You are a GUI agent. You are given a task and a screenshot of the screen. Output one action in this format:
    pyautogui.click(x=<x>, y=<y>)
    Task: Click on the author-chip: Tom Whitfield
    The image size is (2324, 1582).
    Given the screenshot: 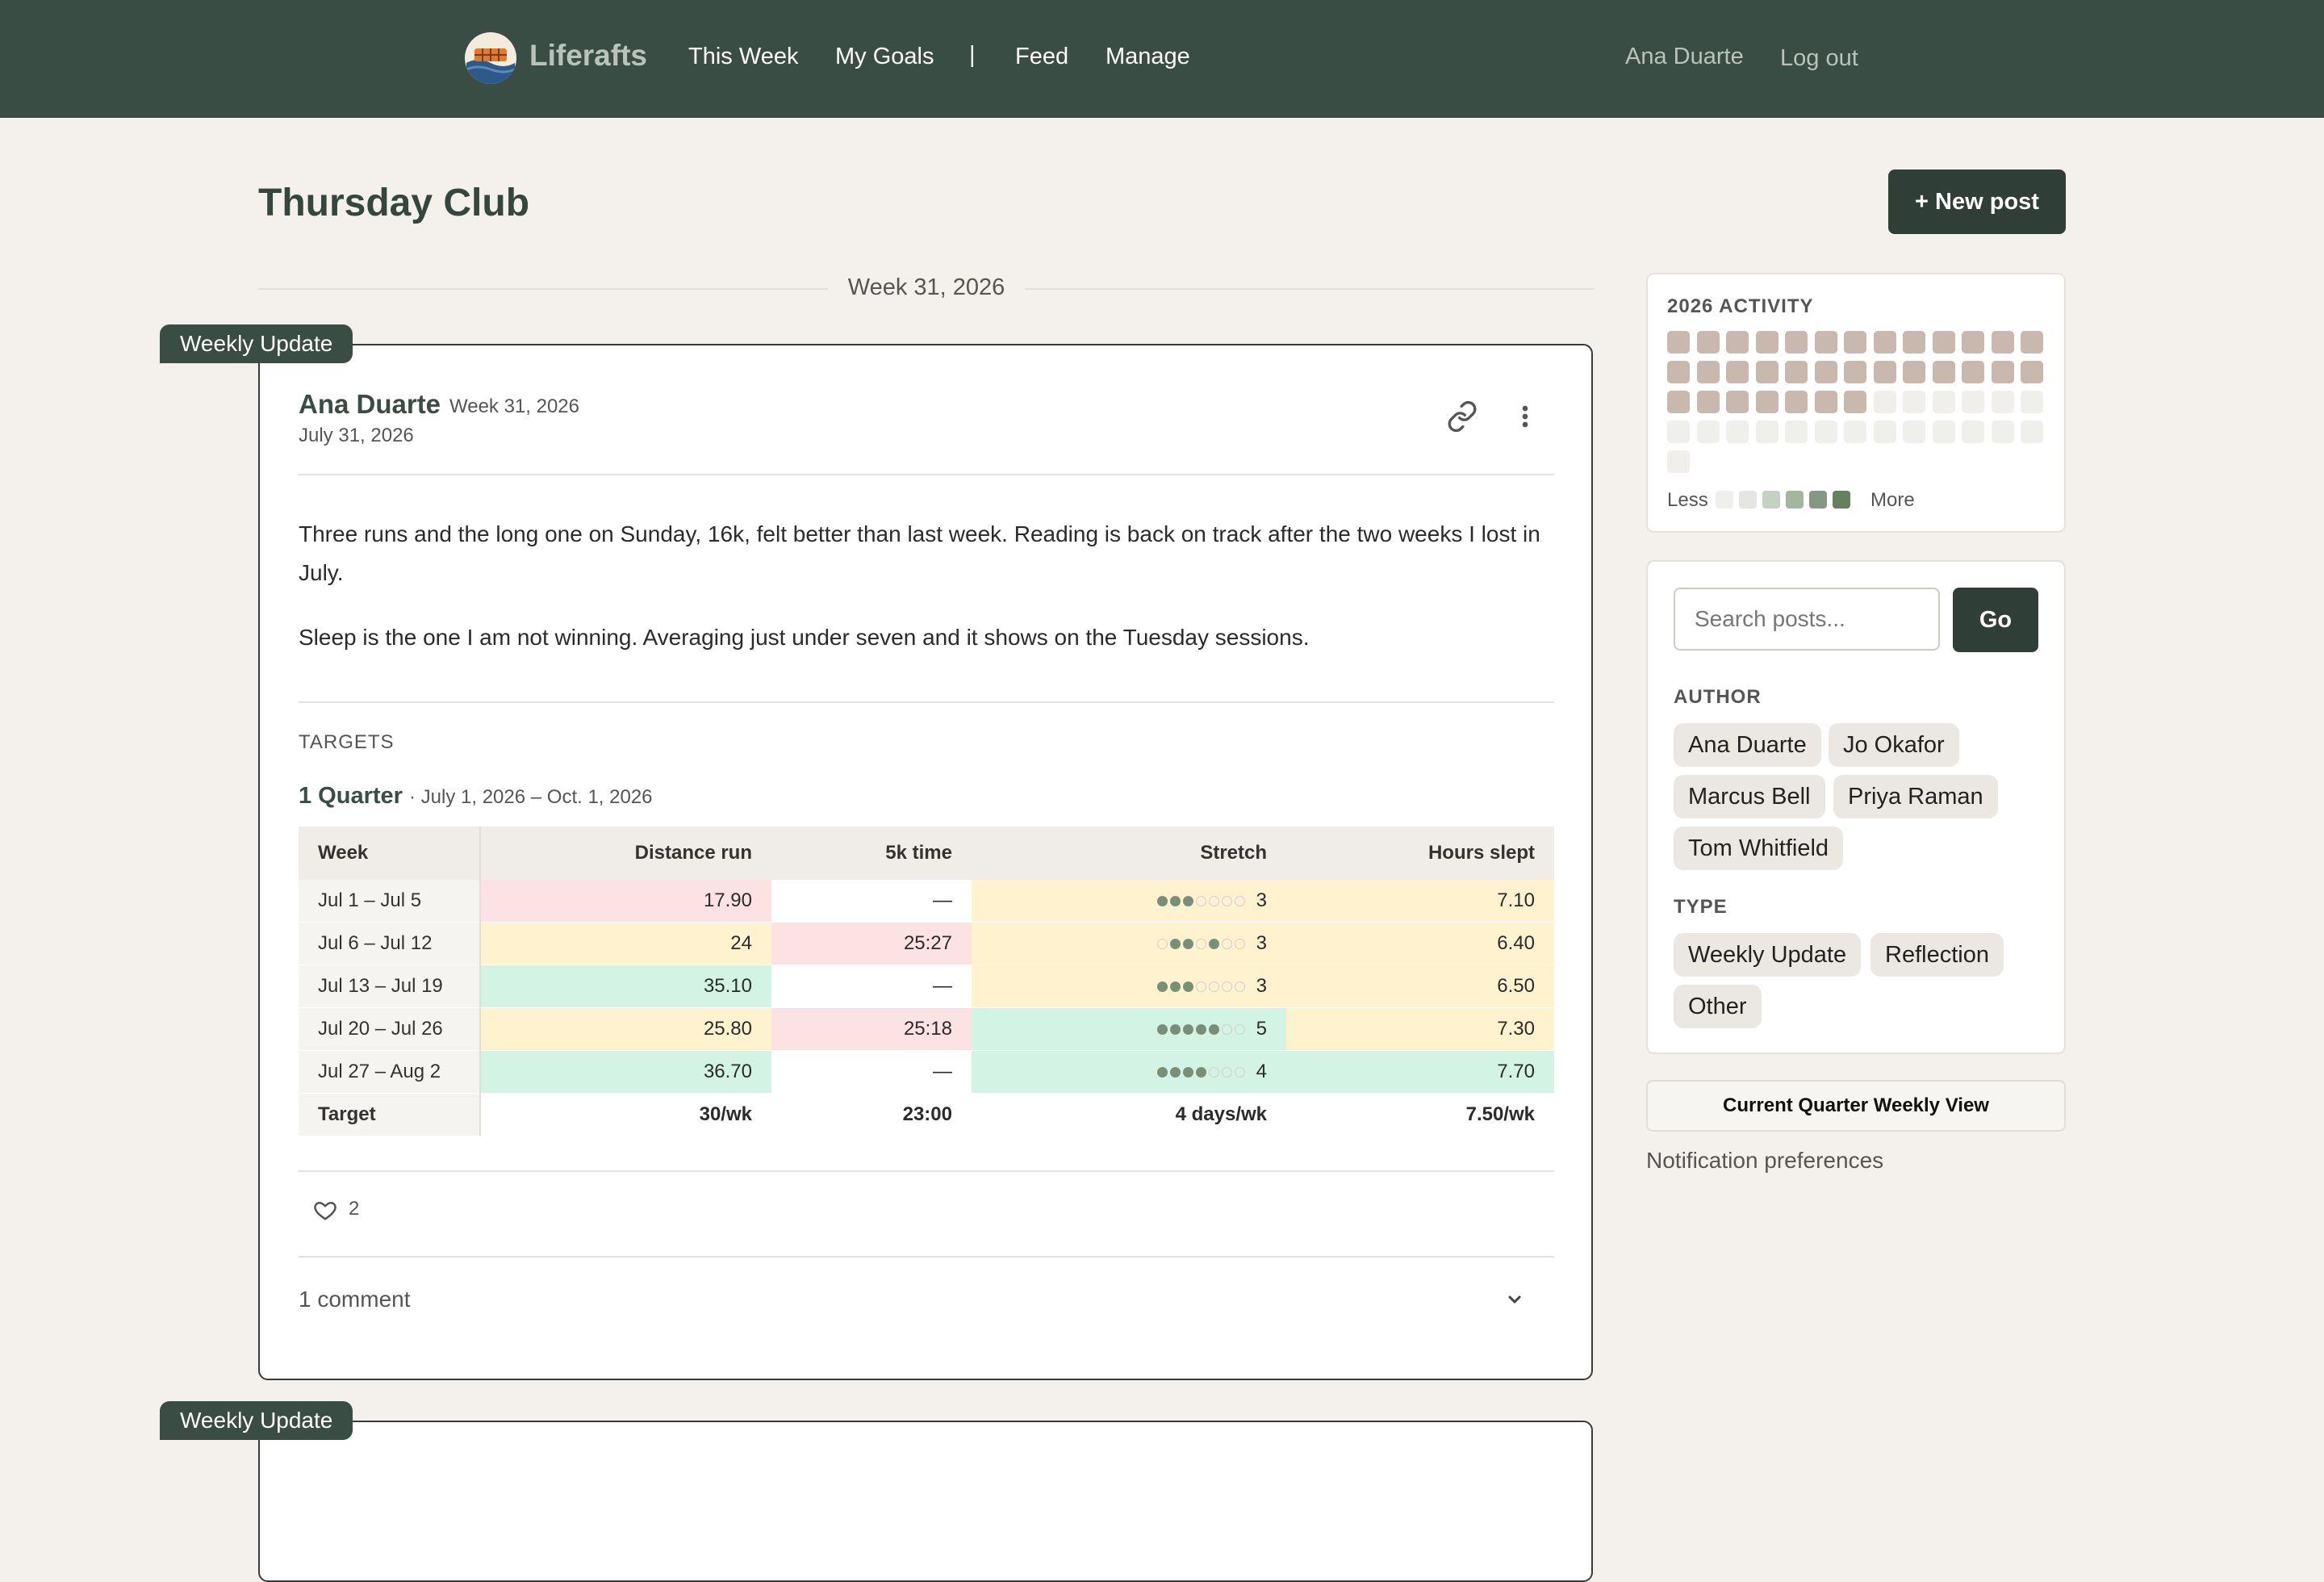 What is the action you would take?
    pyautogui.click(x=1759, y=848)
    